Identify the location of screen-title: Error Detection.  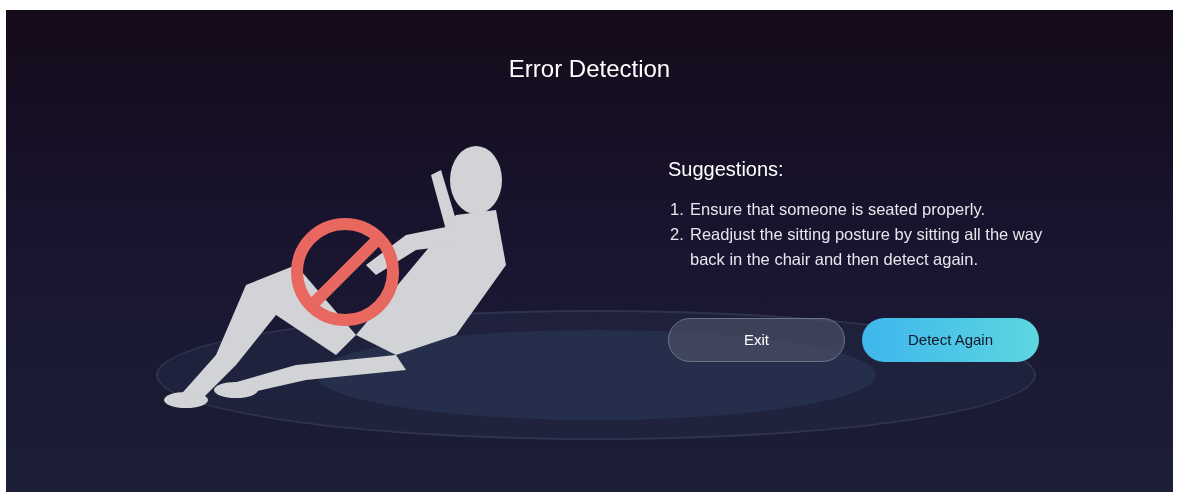
(589, 69).